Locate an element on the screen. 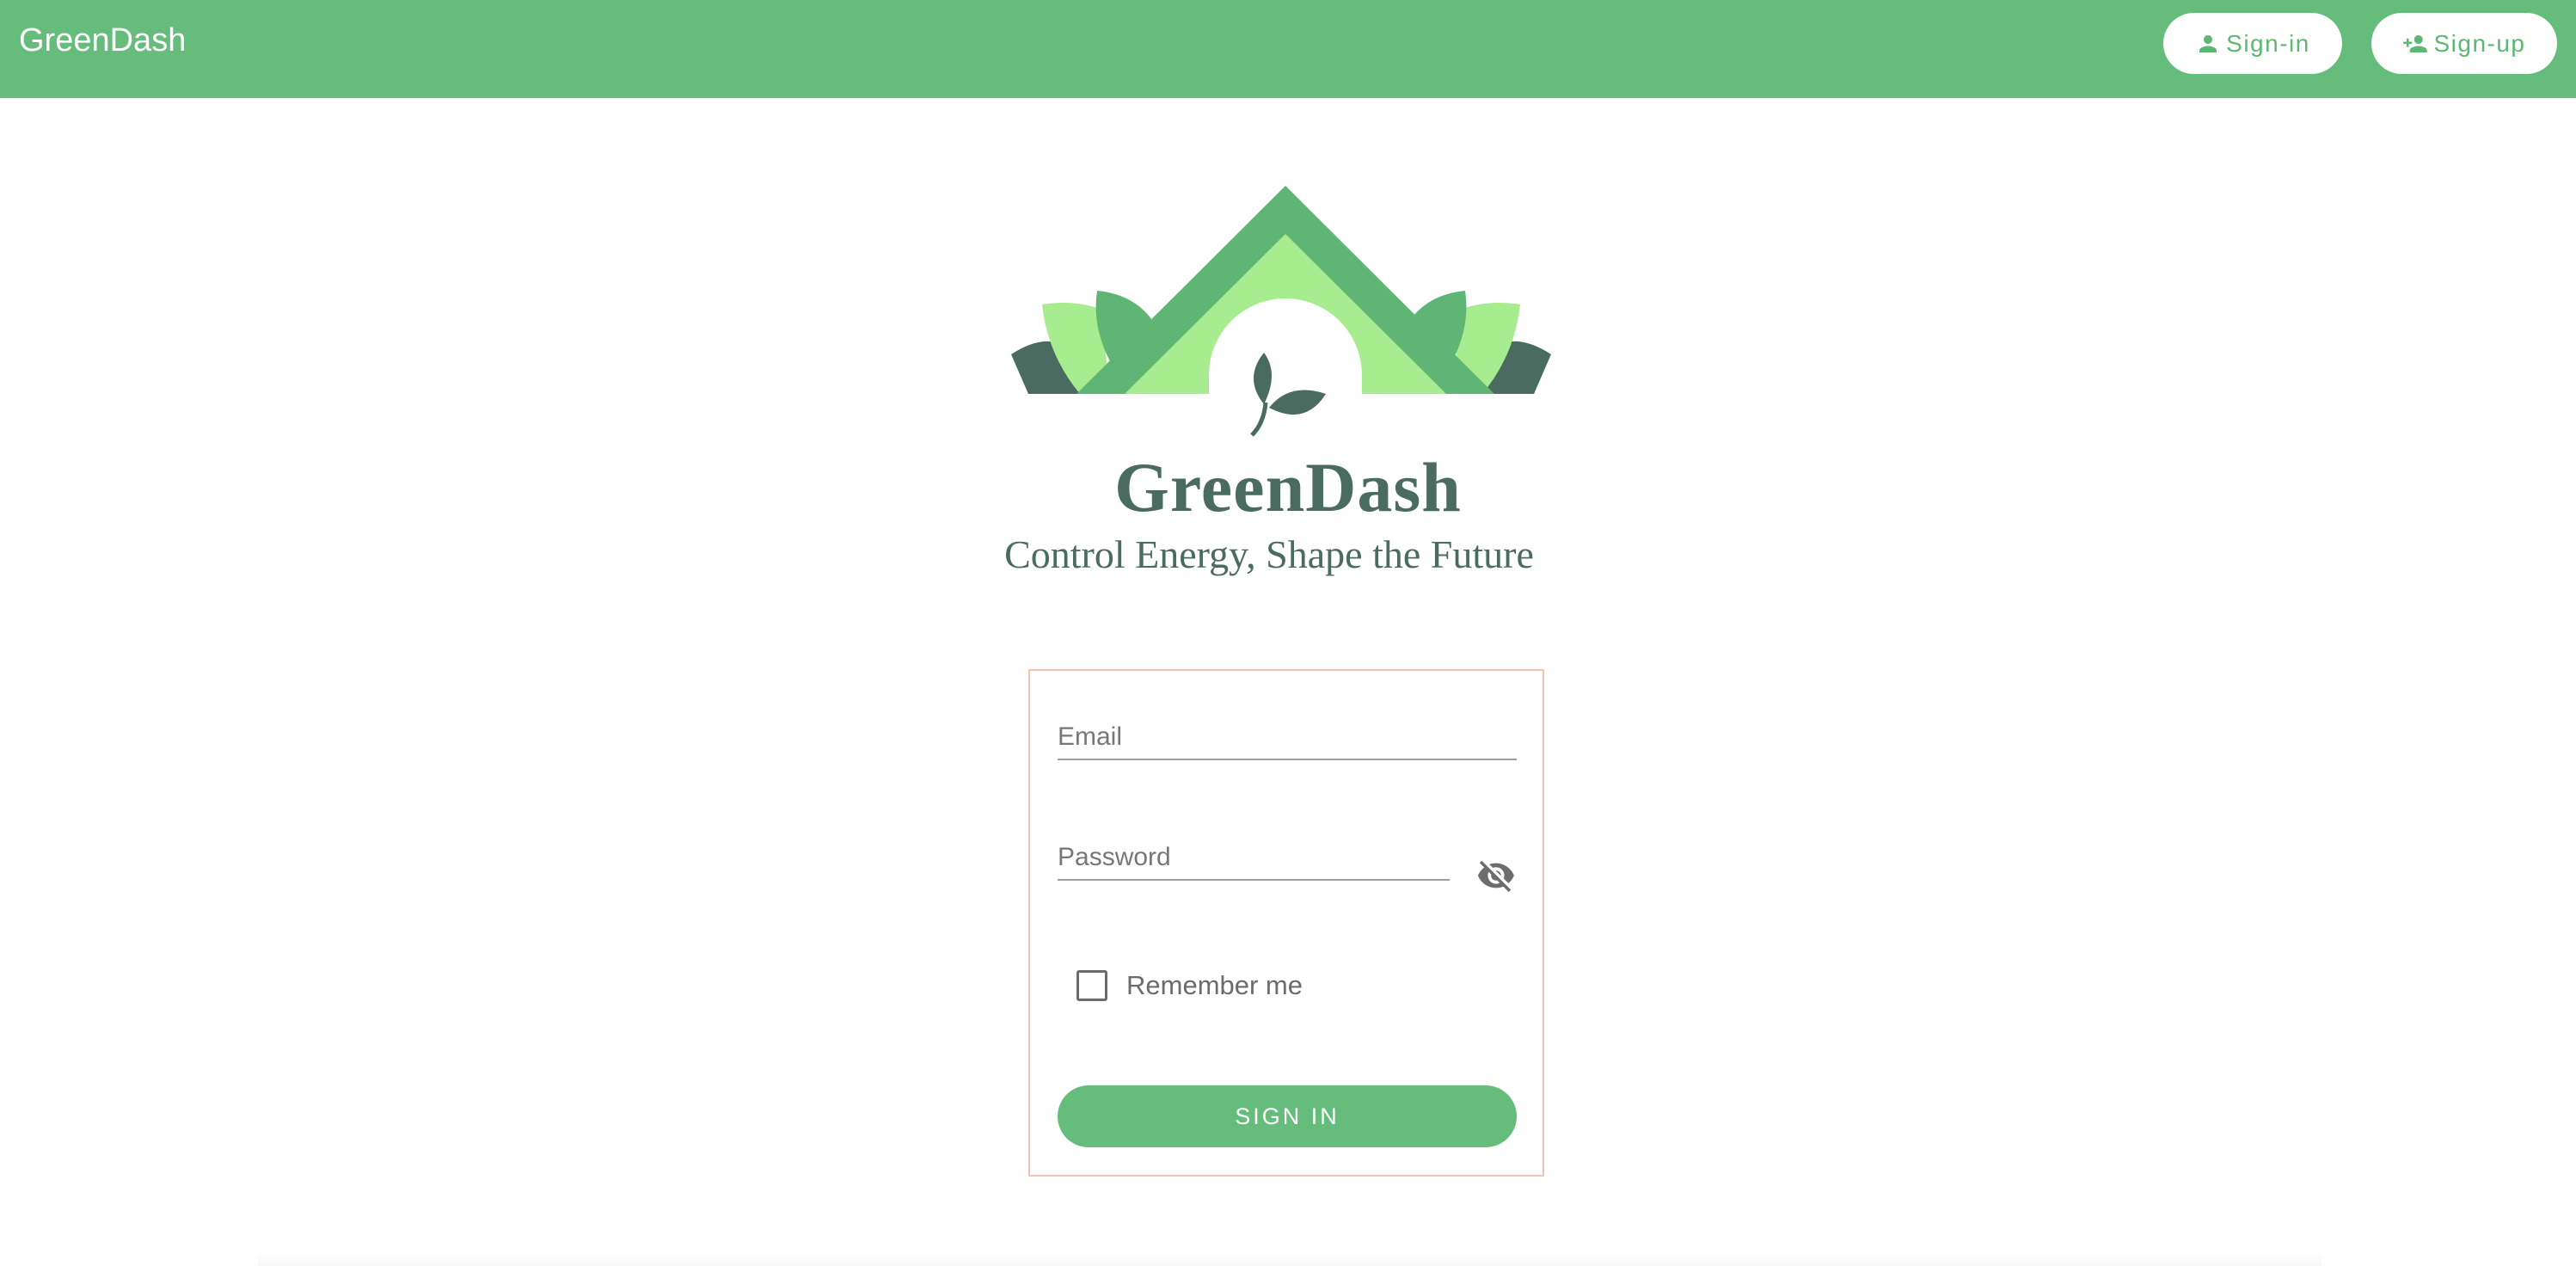 The width and height of the screenshot is (2576, 1266). sign-in-submit-button: SIGN IN is located at coordinates (1288, 1116).